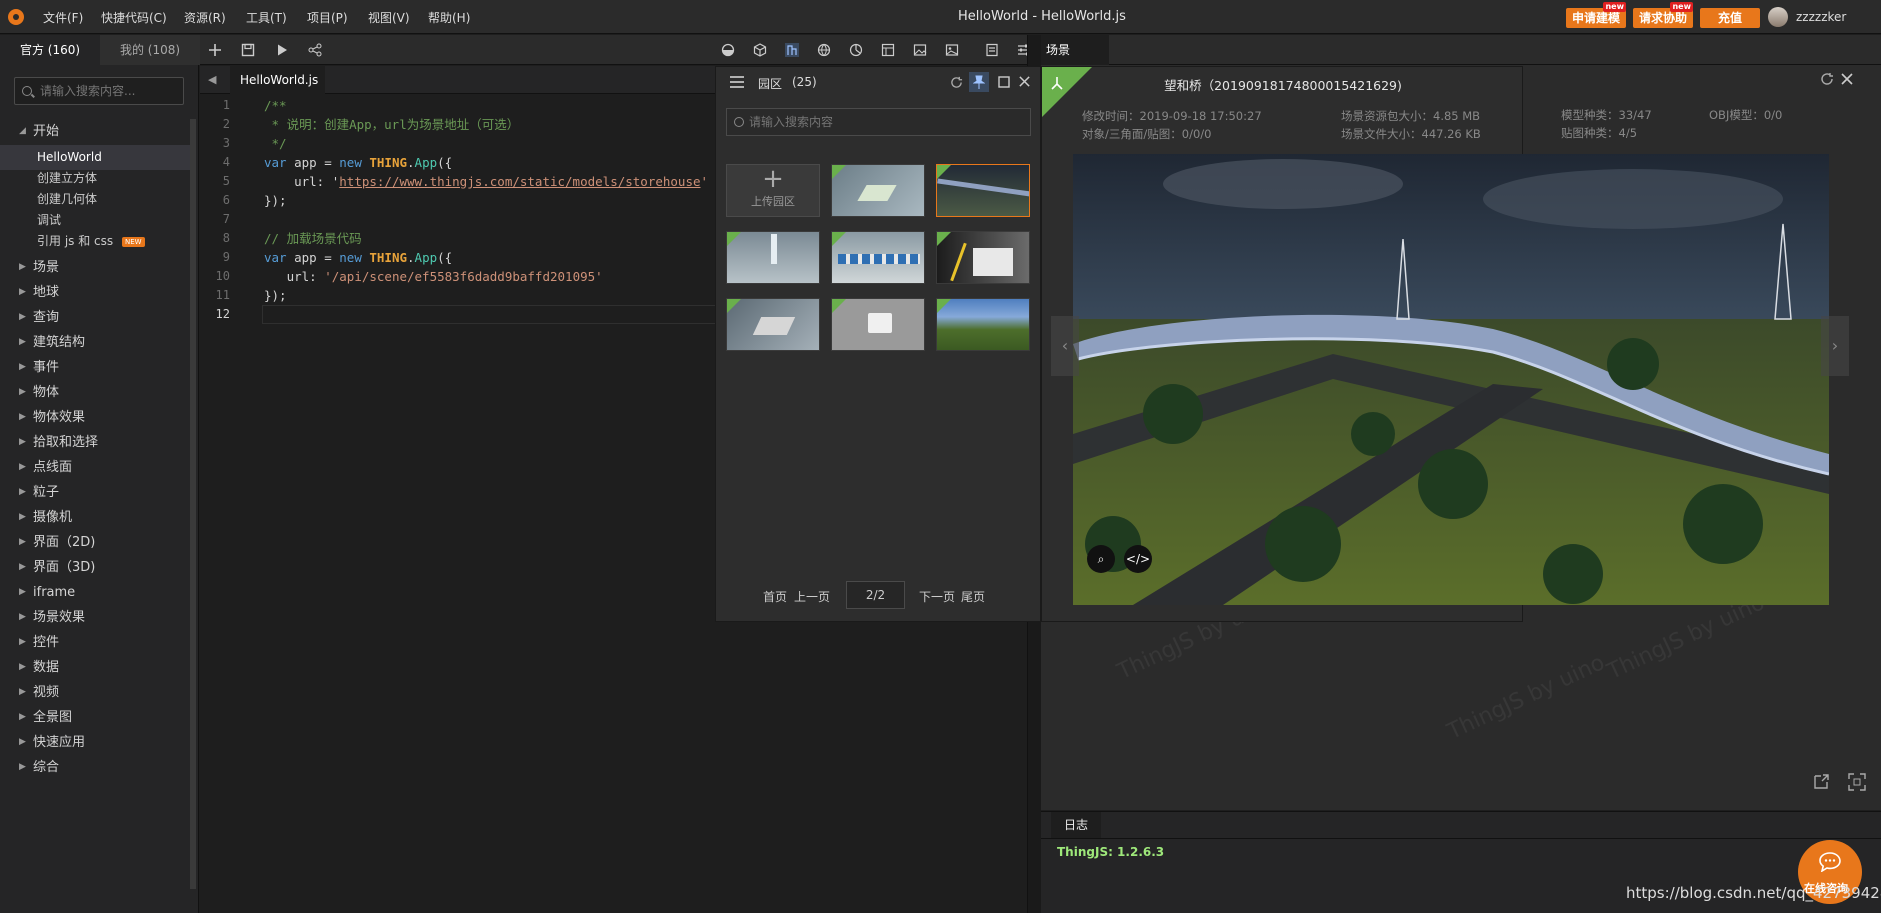 The height and width of the screenshot is (913, 1881). What do you see at coordinates (95, 317) in the screenshot?
I see `tree-group: ▶ 查询` at bounding box center [95, 317].